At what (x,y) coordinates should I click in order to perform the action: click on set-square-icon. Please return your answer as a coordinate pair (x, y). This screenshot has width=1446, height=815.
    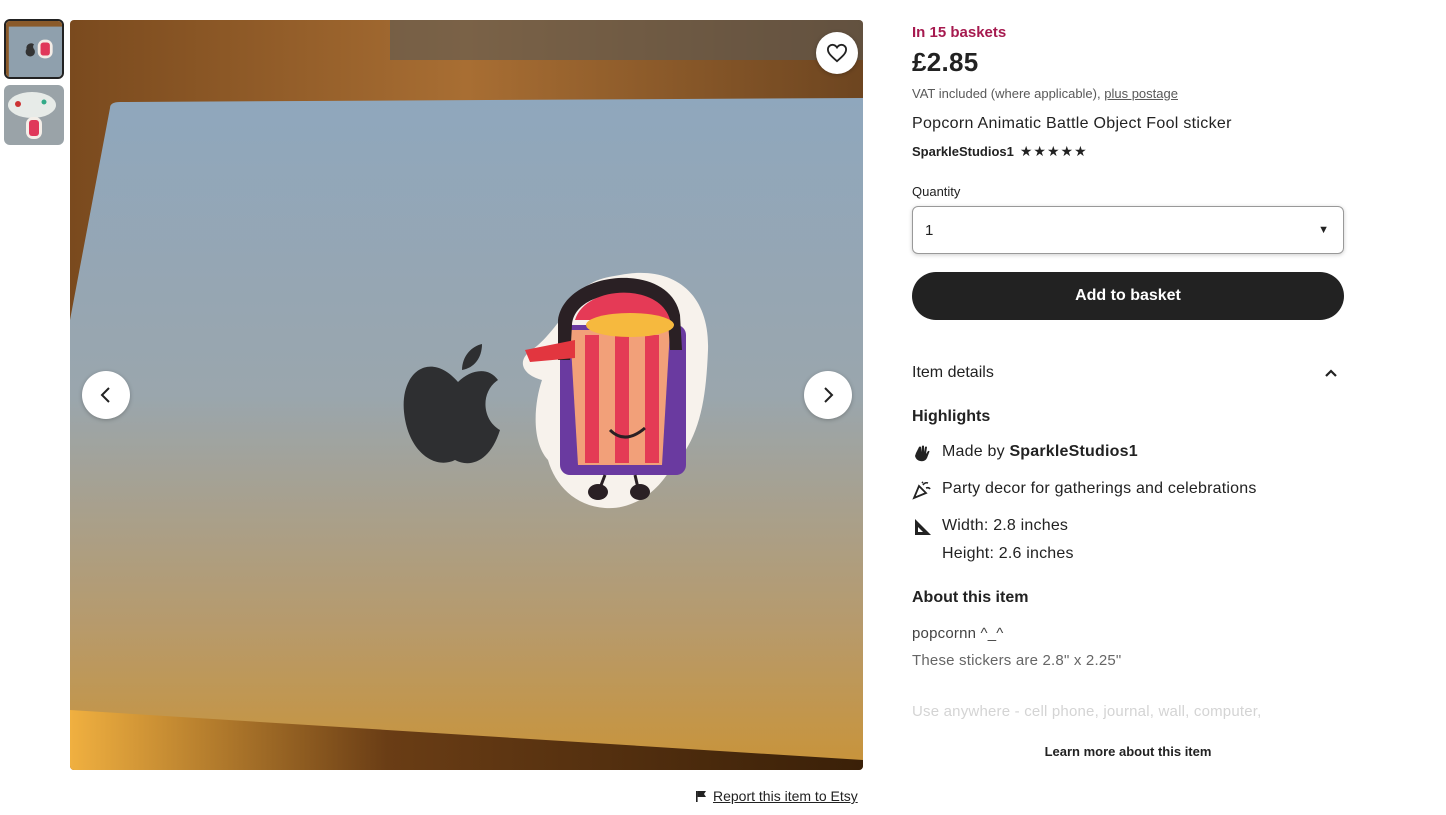
    Looking at the image, I should click on (922, 527).